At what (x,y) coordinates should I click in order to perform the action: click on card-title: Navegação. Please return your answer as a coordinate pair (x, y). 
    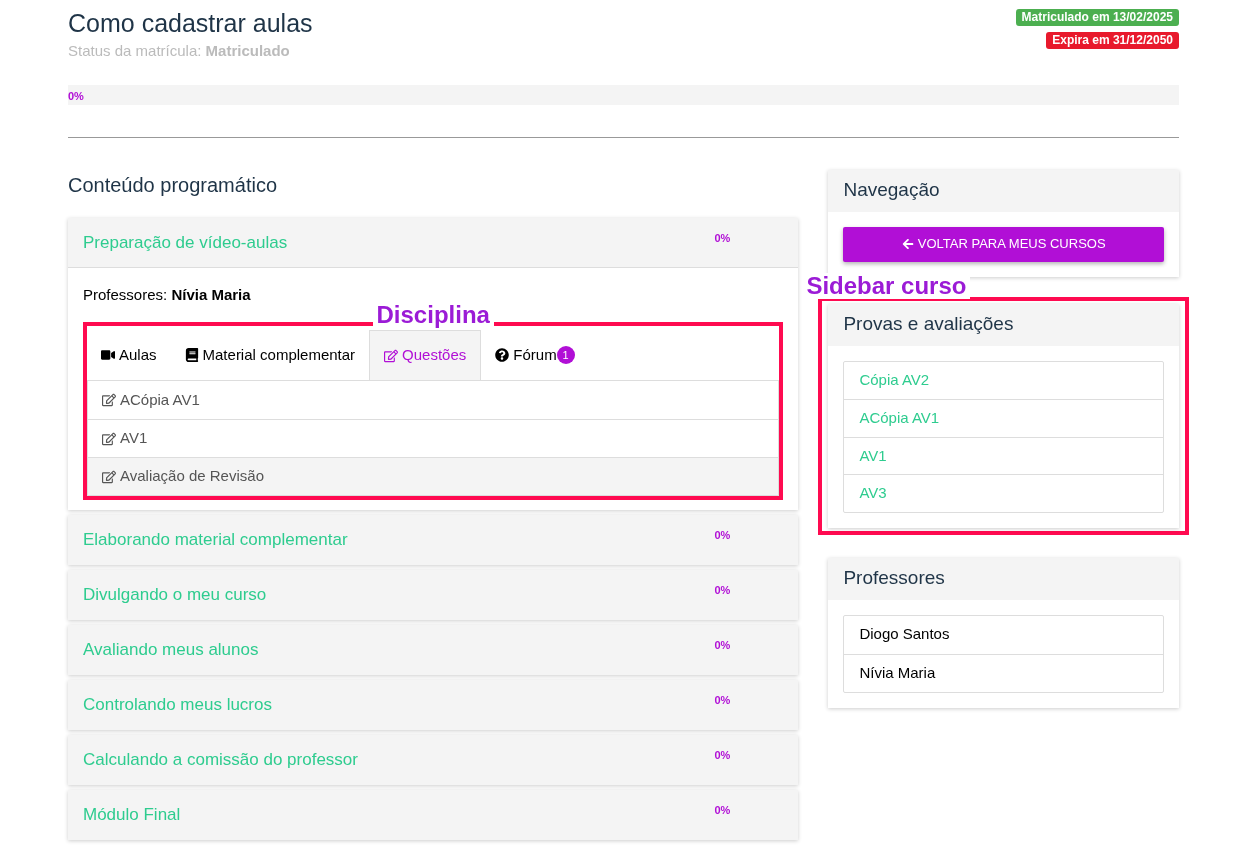
    Looking at the image, I should click on (891, 190).